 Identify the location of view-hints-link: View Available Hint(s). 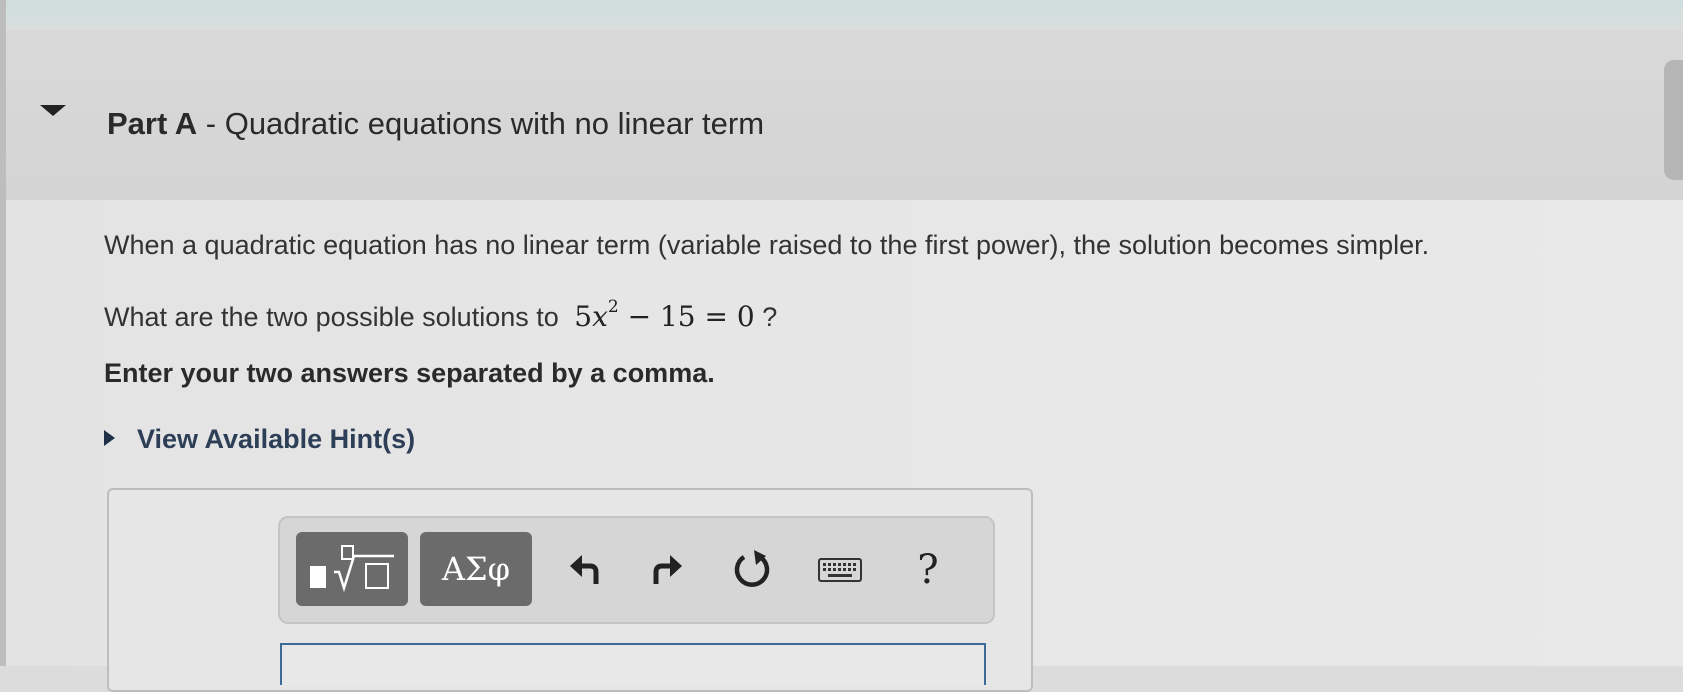
(259, 439).